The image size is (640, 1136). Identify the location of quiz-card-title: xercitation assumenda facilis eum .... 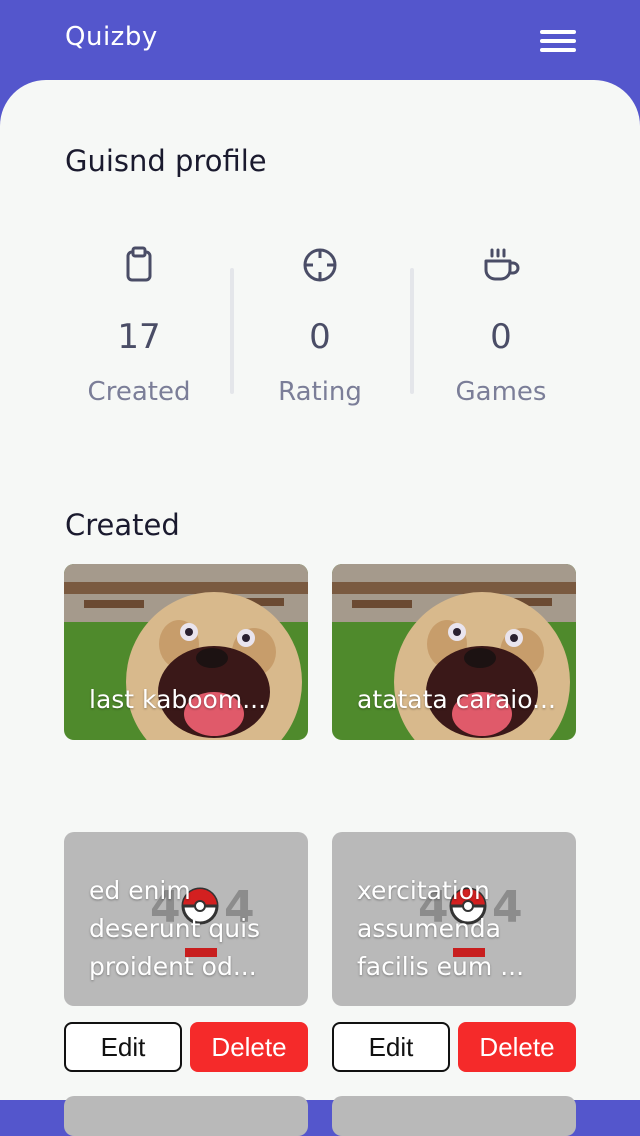
(441, 928).